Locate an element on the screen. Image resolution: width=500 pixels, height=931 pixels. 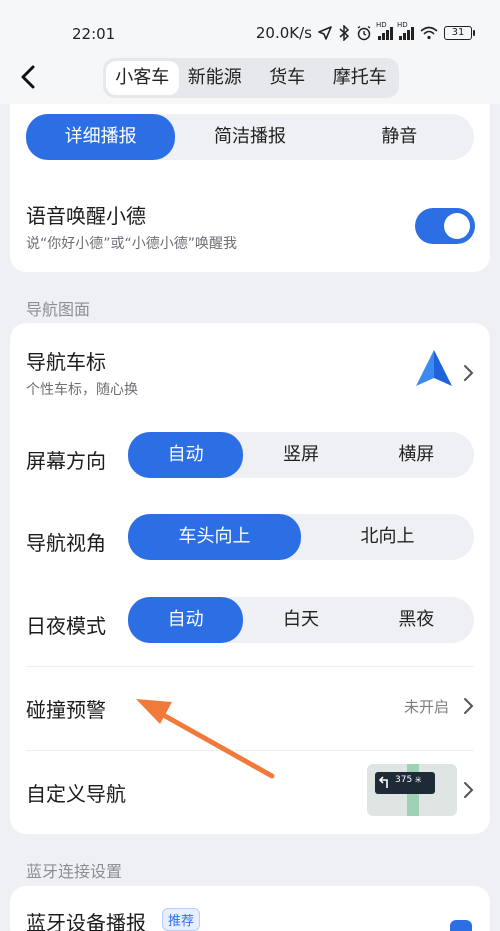
day-night-day: 白天 is located at coordinates (300, 620).